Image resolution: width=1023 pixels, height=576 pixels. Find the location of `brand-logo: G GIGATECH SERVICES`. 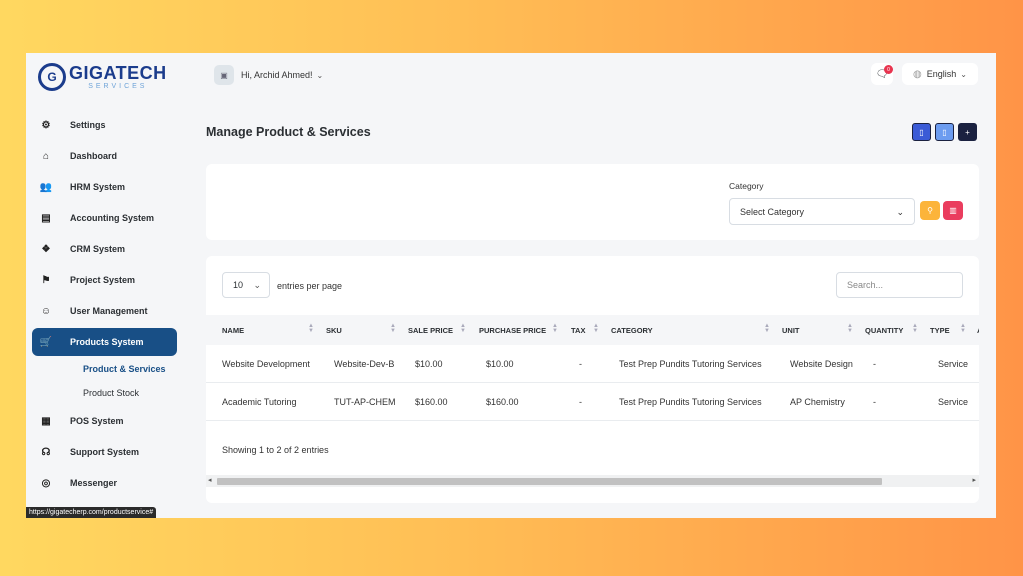

brand-logo: G GIGATECH SERVICES is located at coordinates (102, 77).